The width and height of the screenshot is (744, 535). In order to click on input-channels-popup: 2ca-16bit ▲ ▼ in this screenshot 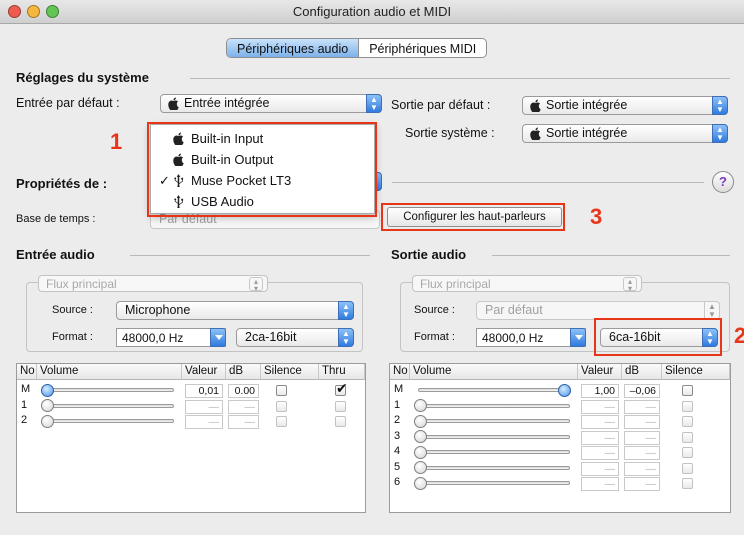, I will do `click(295, 337)`.